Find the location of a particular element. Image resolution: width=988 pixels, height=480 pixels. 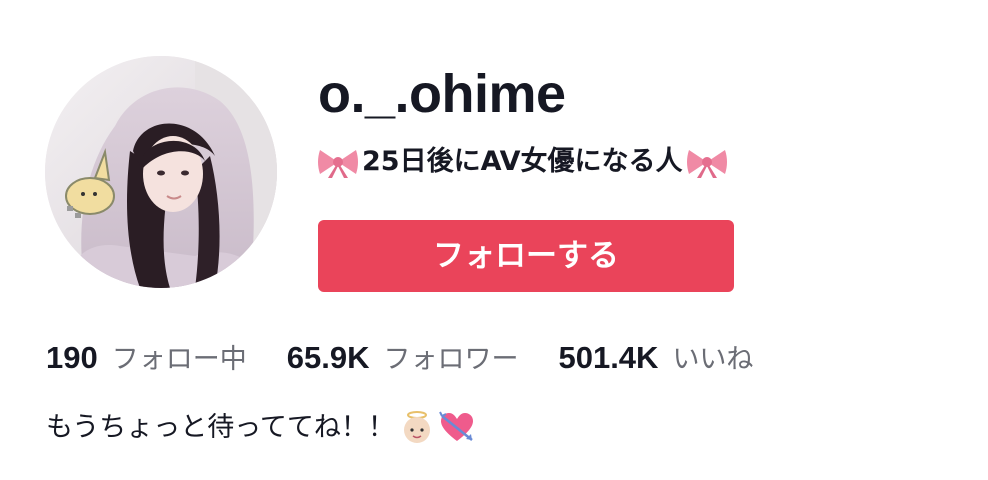

stat-label: フォロワー is located at coordinates (451, 359).